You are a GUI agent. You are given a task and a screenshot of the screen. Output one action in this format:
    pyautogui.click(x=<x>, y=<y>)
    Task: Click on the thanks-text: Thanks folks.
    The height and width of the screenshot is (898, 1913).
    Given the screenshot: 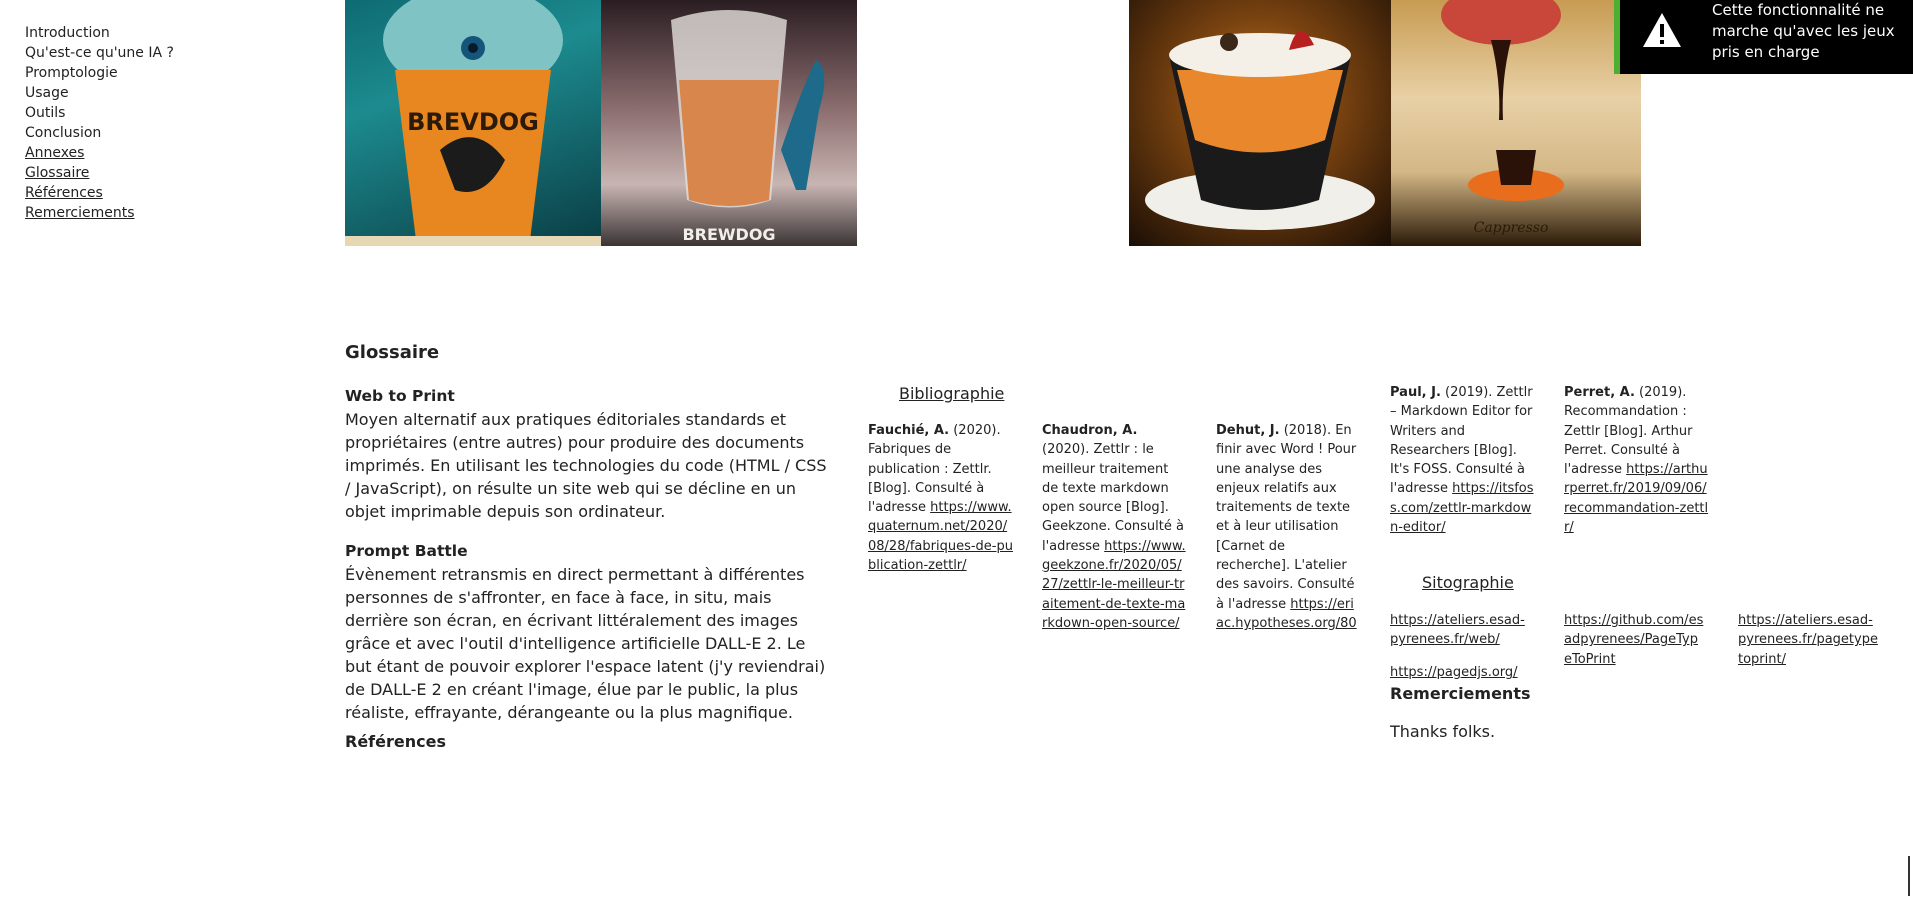 What is the action you would take?
    pyautogui.click(x=1443, y=731)
    